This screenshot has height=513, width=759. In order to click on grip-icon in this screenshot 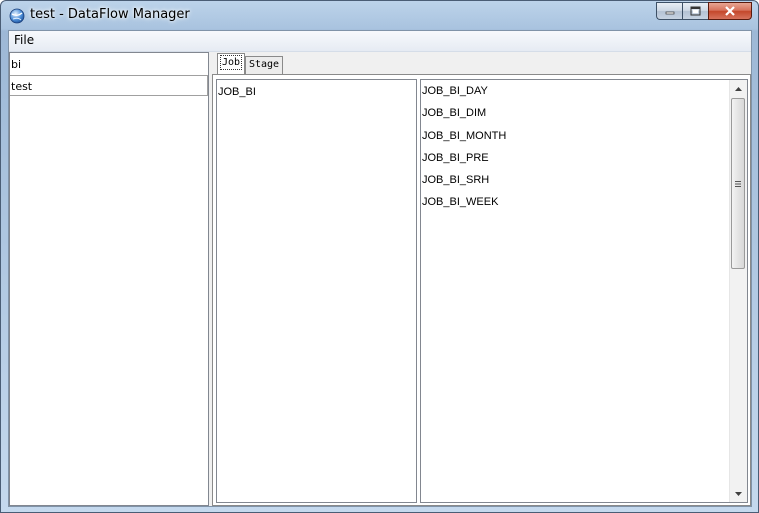, I will do `click(738, 183)`.